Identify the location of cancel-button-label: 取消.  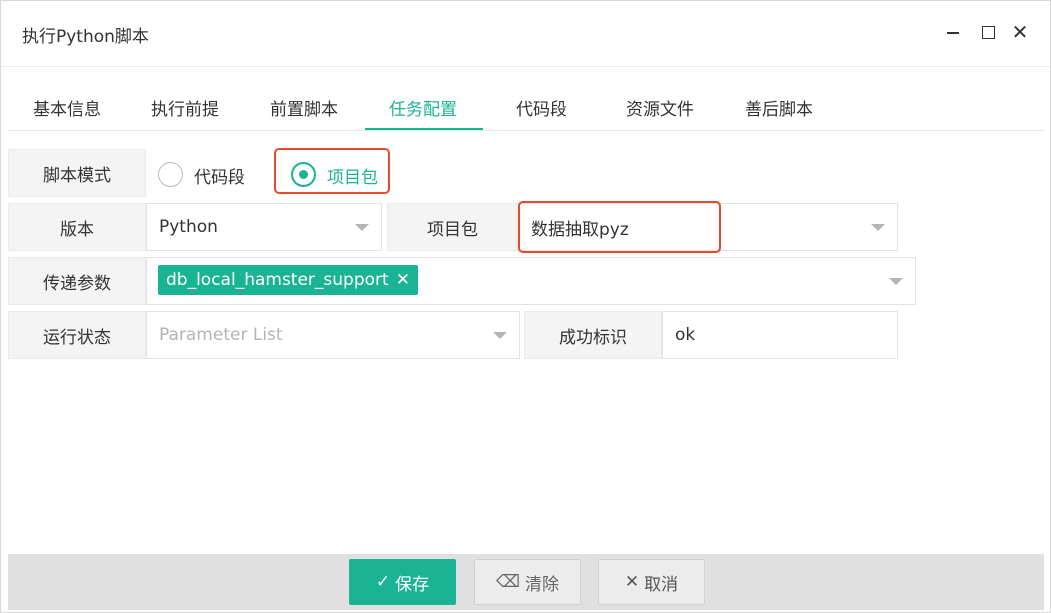
(661, 584).